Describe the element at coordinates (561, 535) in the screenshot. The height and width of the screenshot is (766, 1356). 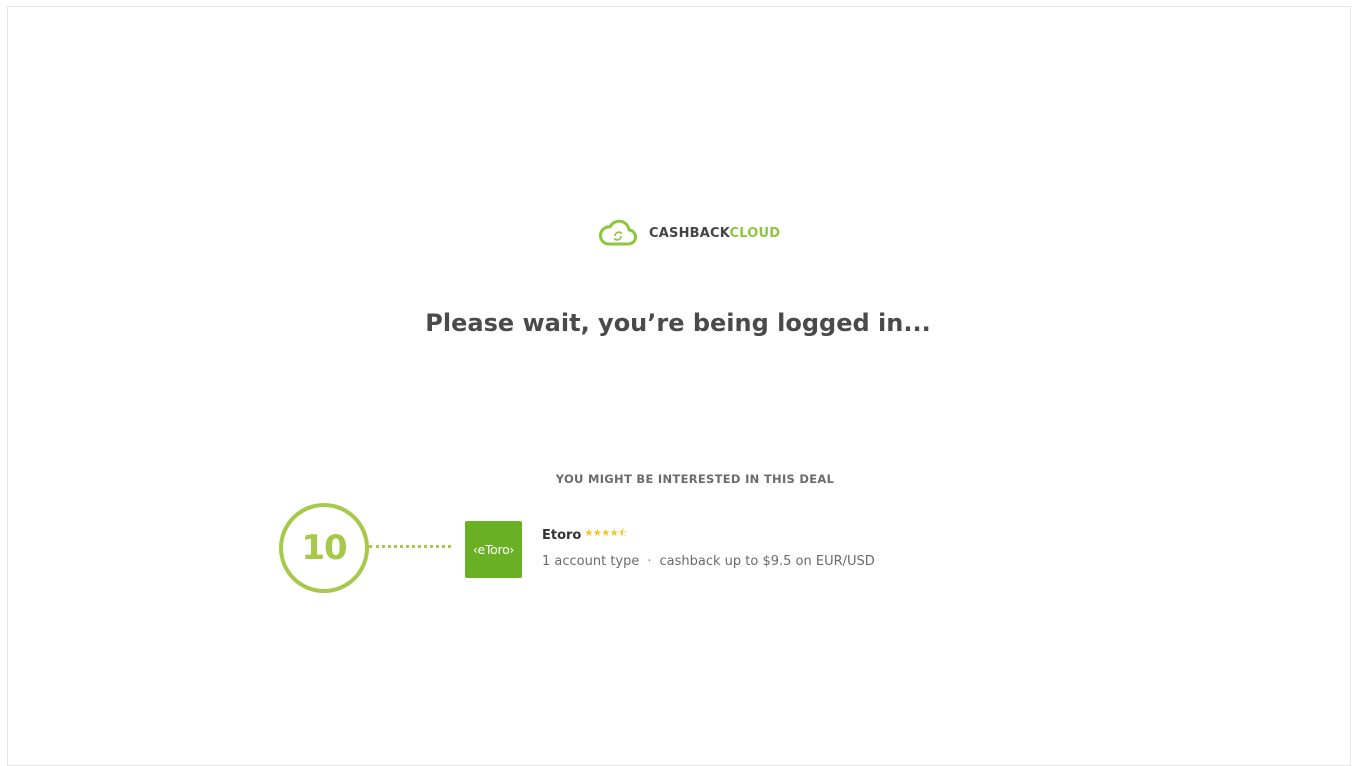
I see `deal-name-link: Etoro` at that location.